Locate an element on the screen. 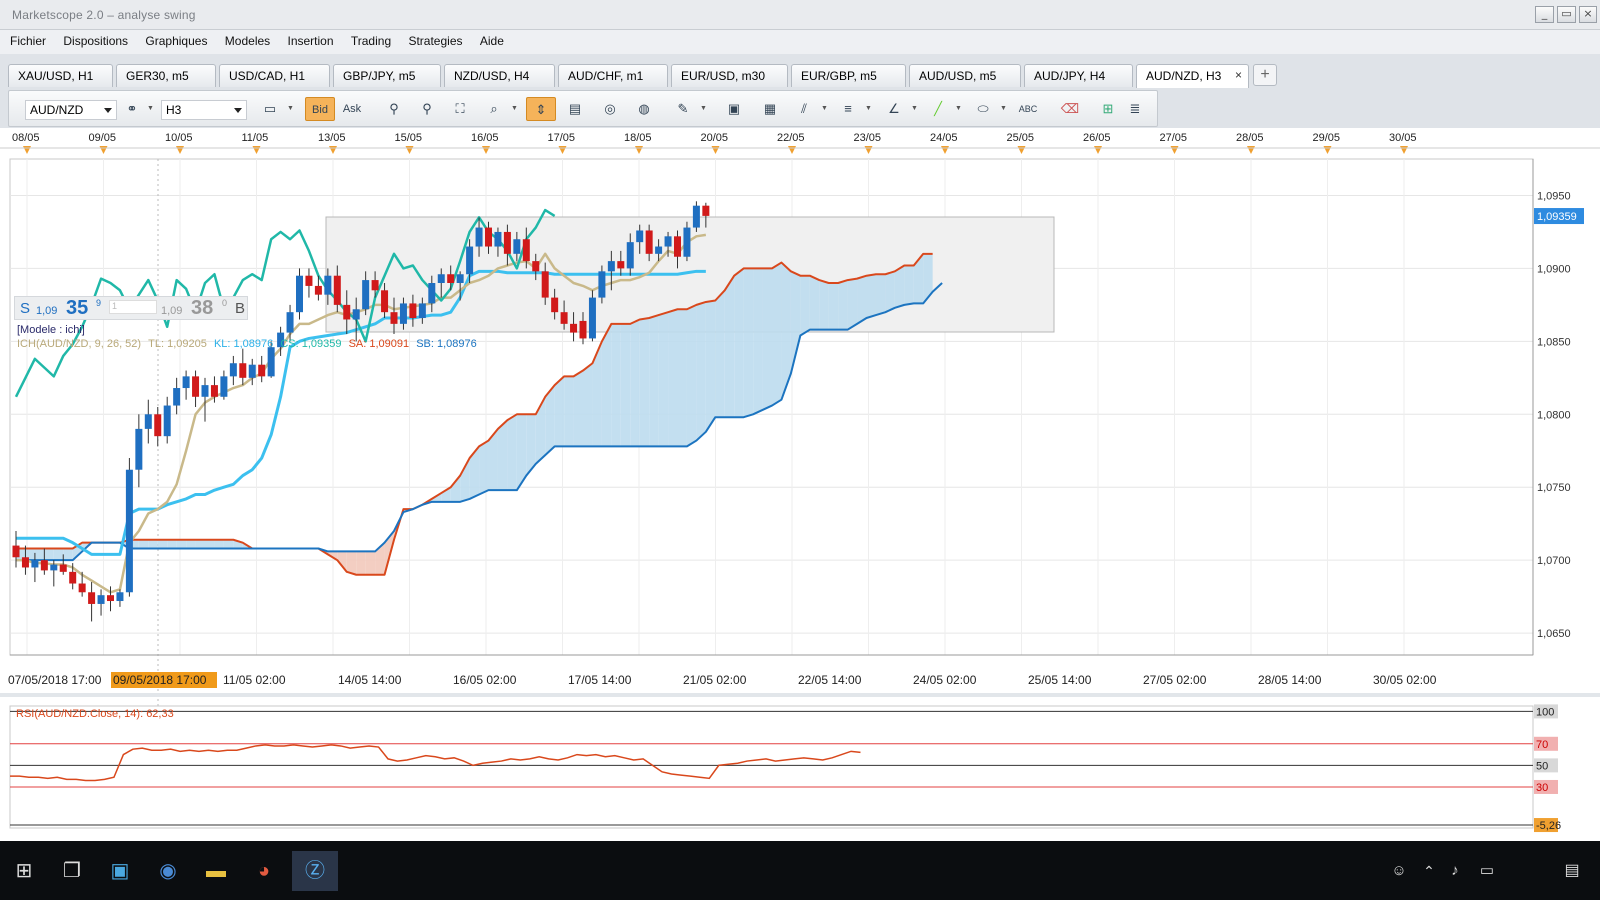 The height and width of the screenshot is (900, 1600). menu-insertion: Insertion is located at coordinates (311, 41).